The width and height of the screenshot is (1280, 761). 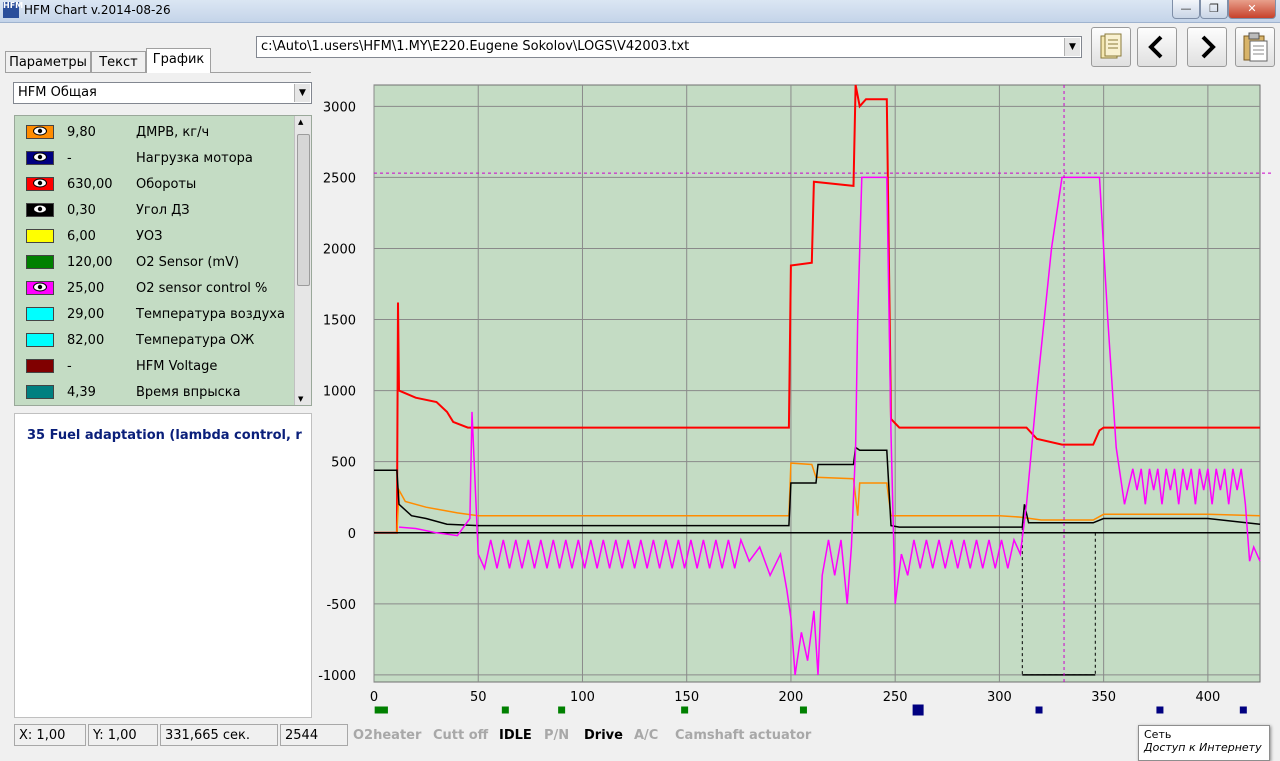 I want to click on info-line: 35 Fuel adaptation (lambda control, r, so click(x=164, y=435).